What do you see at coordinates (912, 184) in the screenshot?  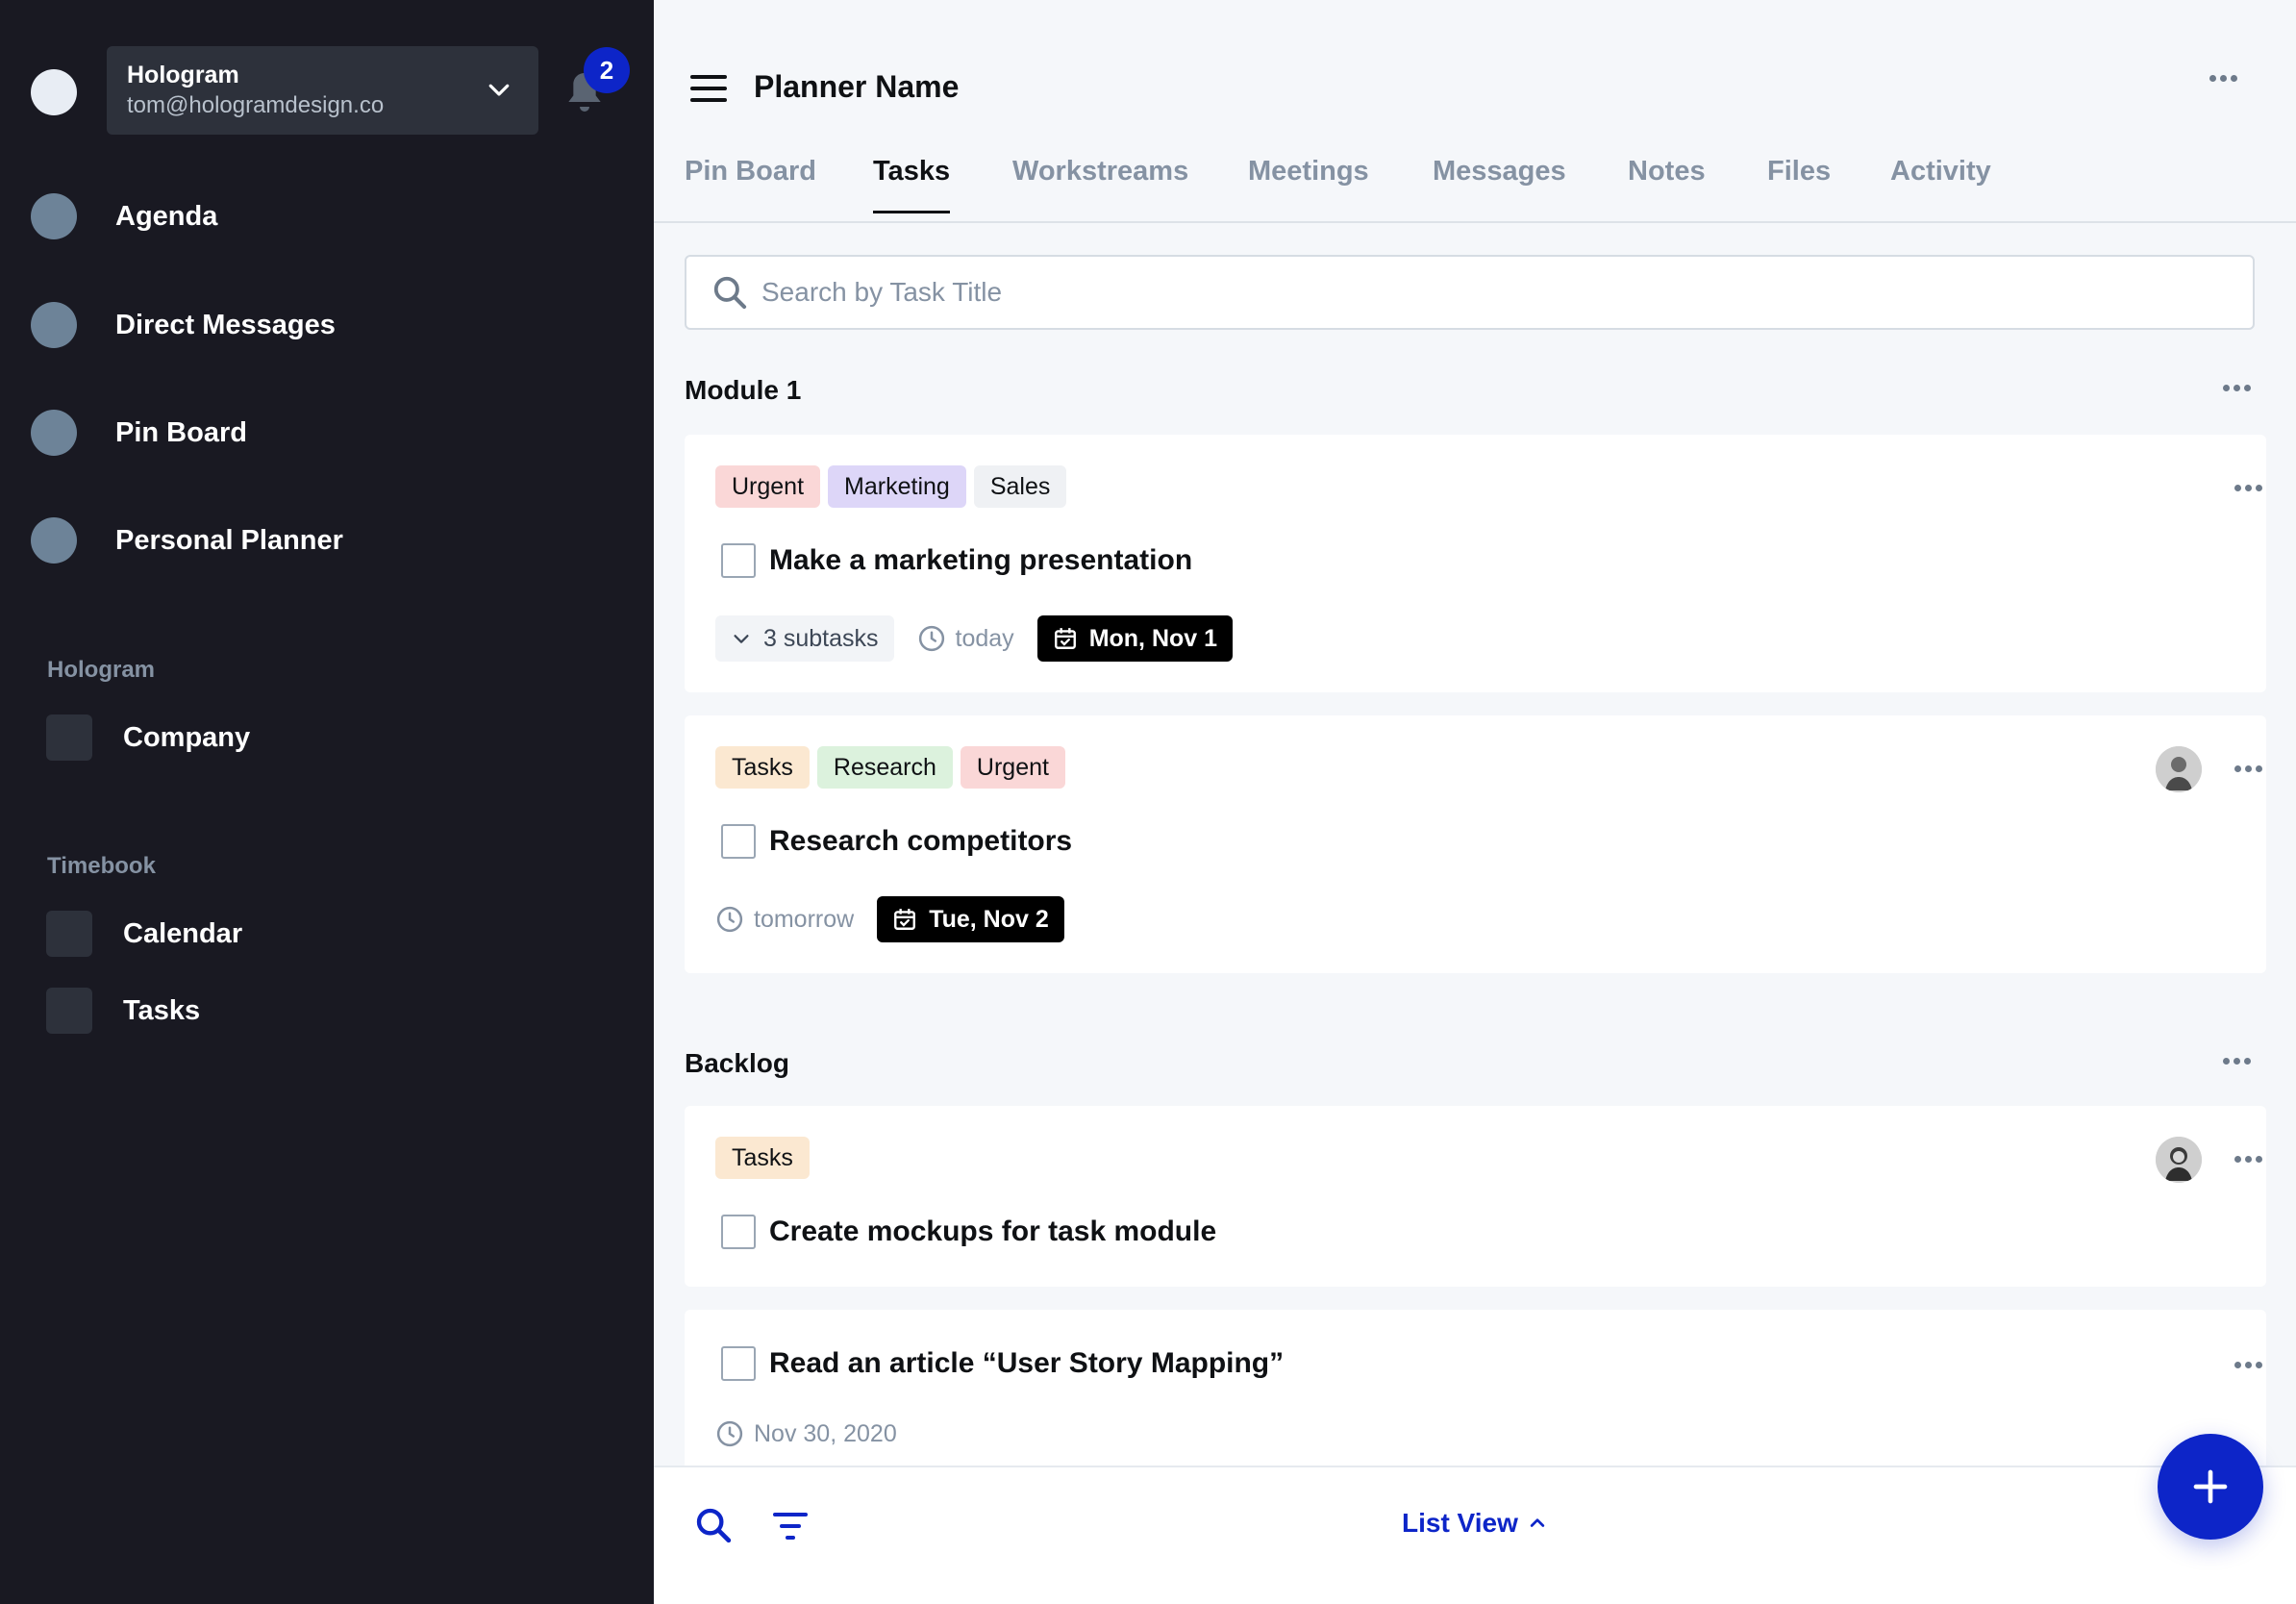 I see `tab-tasks: Tasks` at bounding box center [912, 184].